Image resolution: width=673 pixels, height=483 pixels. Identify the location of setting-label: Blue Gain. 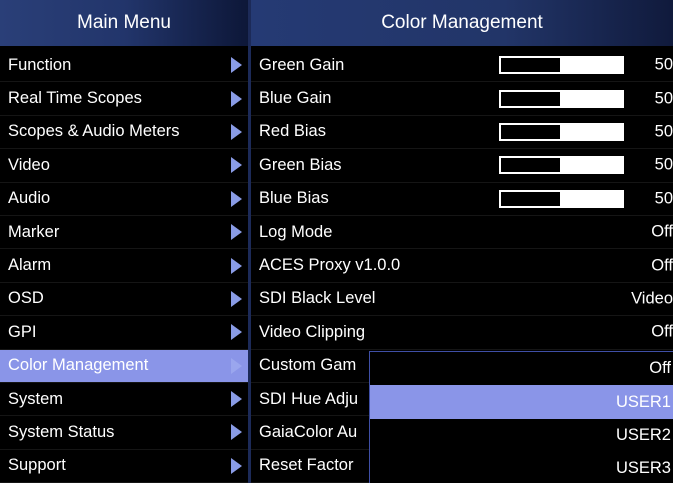
(295, 98).